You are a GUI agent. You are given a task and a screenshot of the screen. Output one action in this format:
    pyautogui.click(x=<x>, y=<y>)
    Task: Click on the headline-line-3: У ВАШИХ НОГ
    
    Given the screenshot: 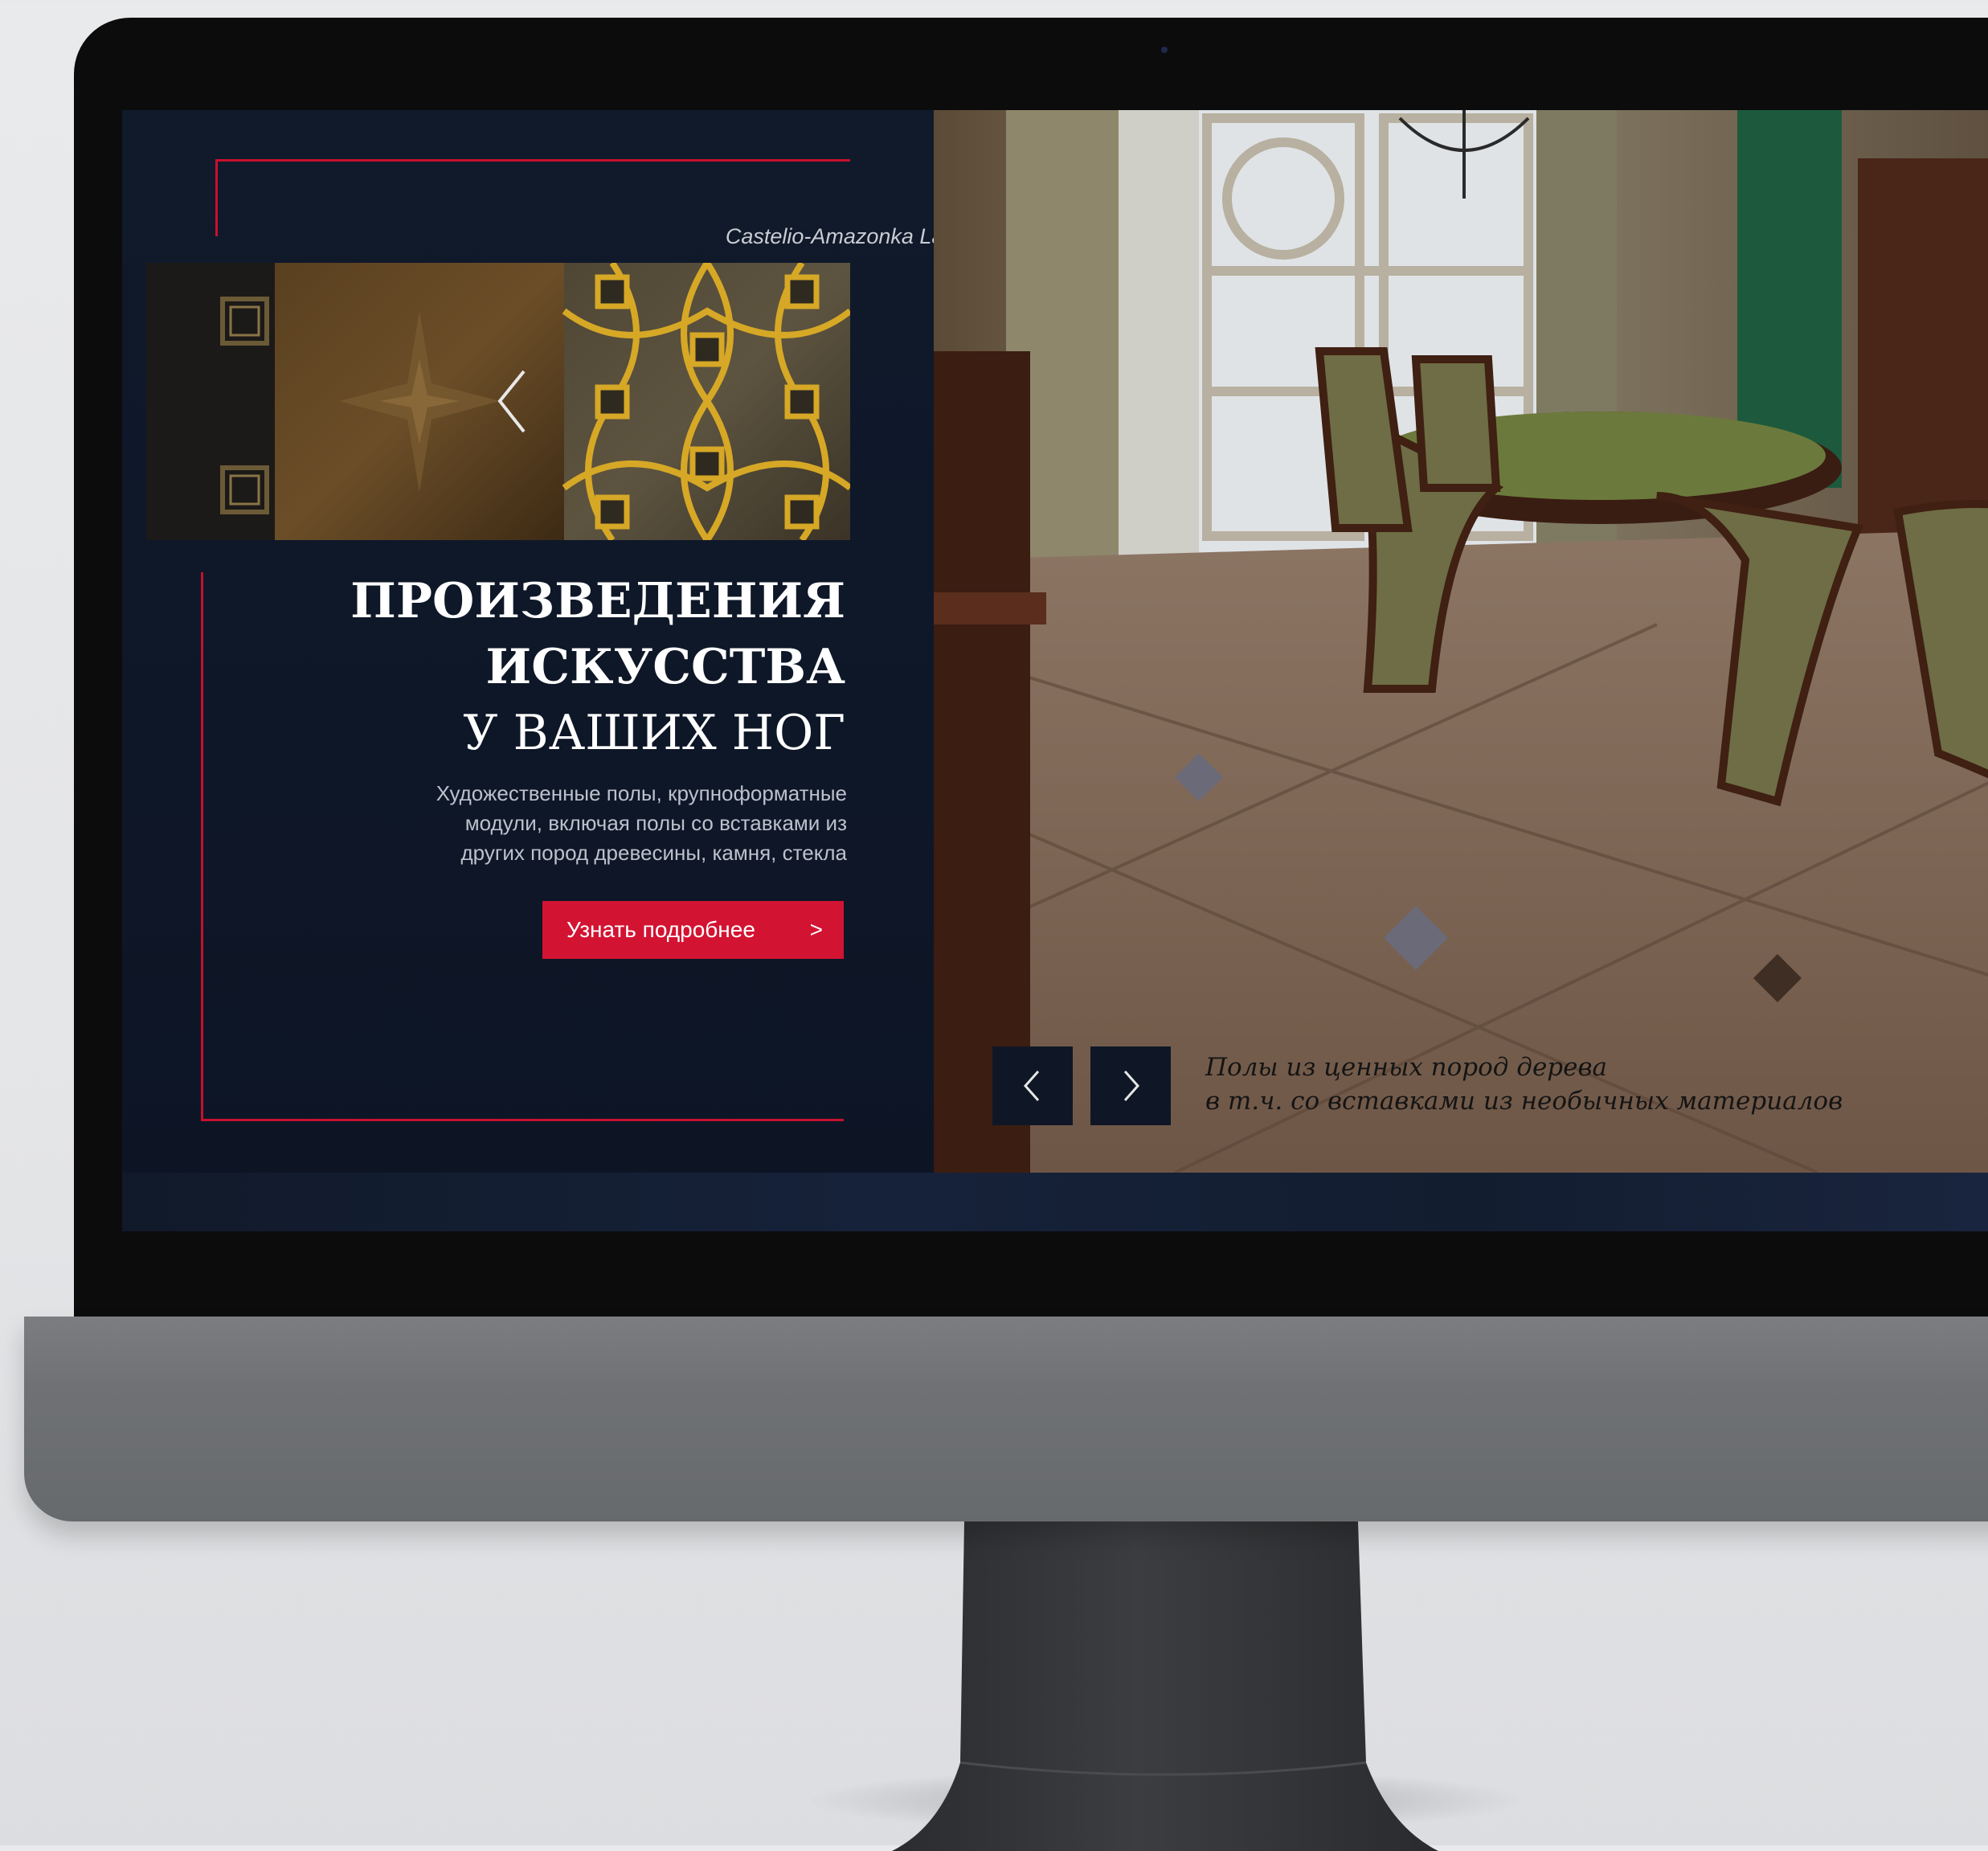 What is the action you would take?
    pyautogui.click(x=654, y=733)
    